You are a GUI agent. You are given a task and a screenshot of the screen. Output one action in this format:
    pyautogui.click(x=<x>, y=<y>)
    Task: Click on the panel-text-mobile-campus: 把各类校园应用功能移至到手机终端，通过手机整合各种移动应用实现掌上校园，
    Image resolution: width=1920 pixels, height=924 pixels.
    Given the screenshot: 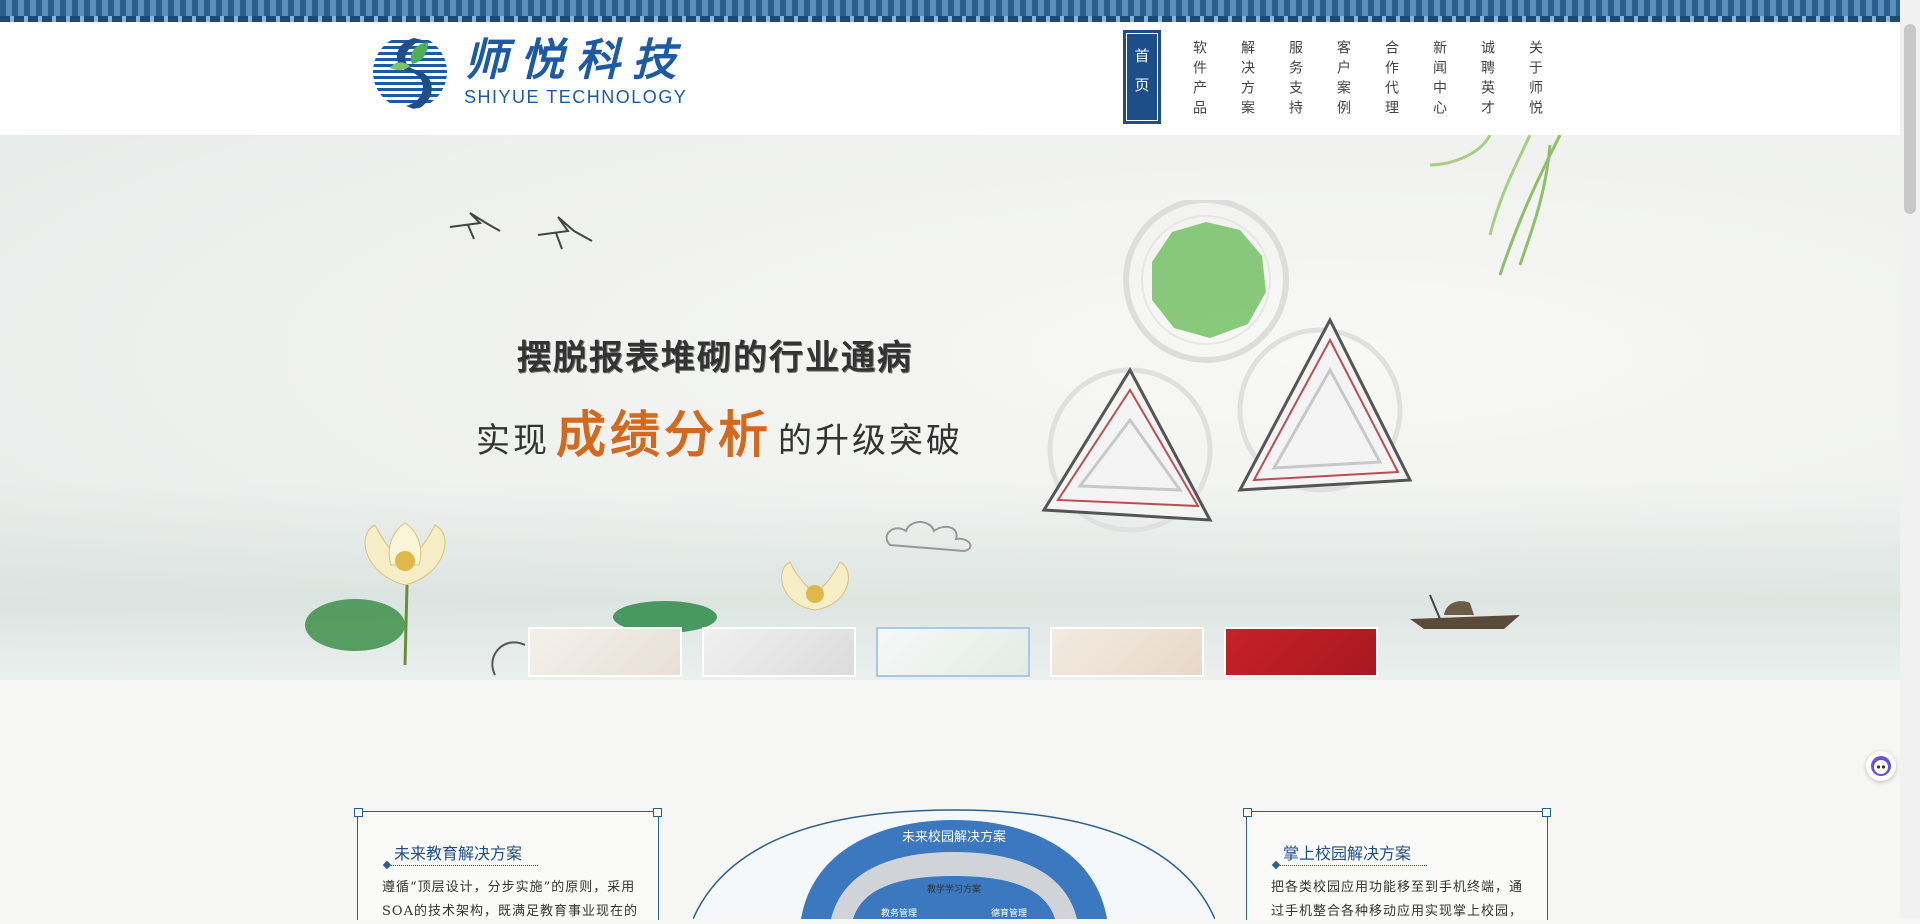 What is the action you would take?
    pyautogui.click(x=1397, y=899)
    